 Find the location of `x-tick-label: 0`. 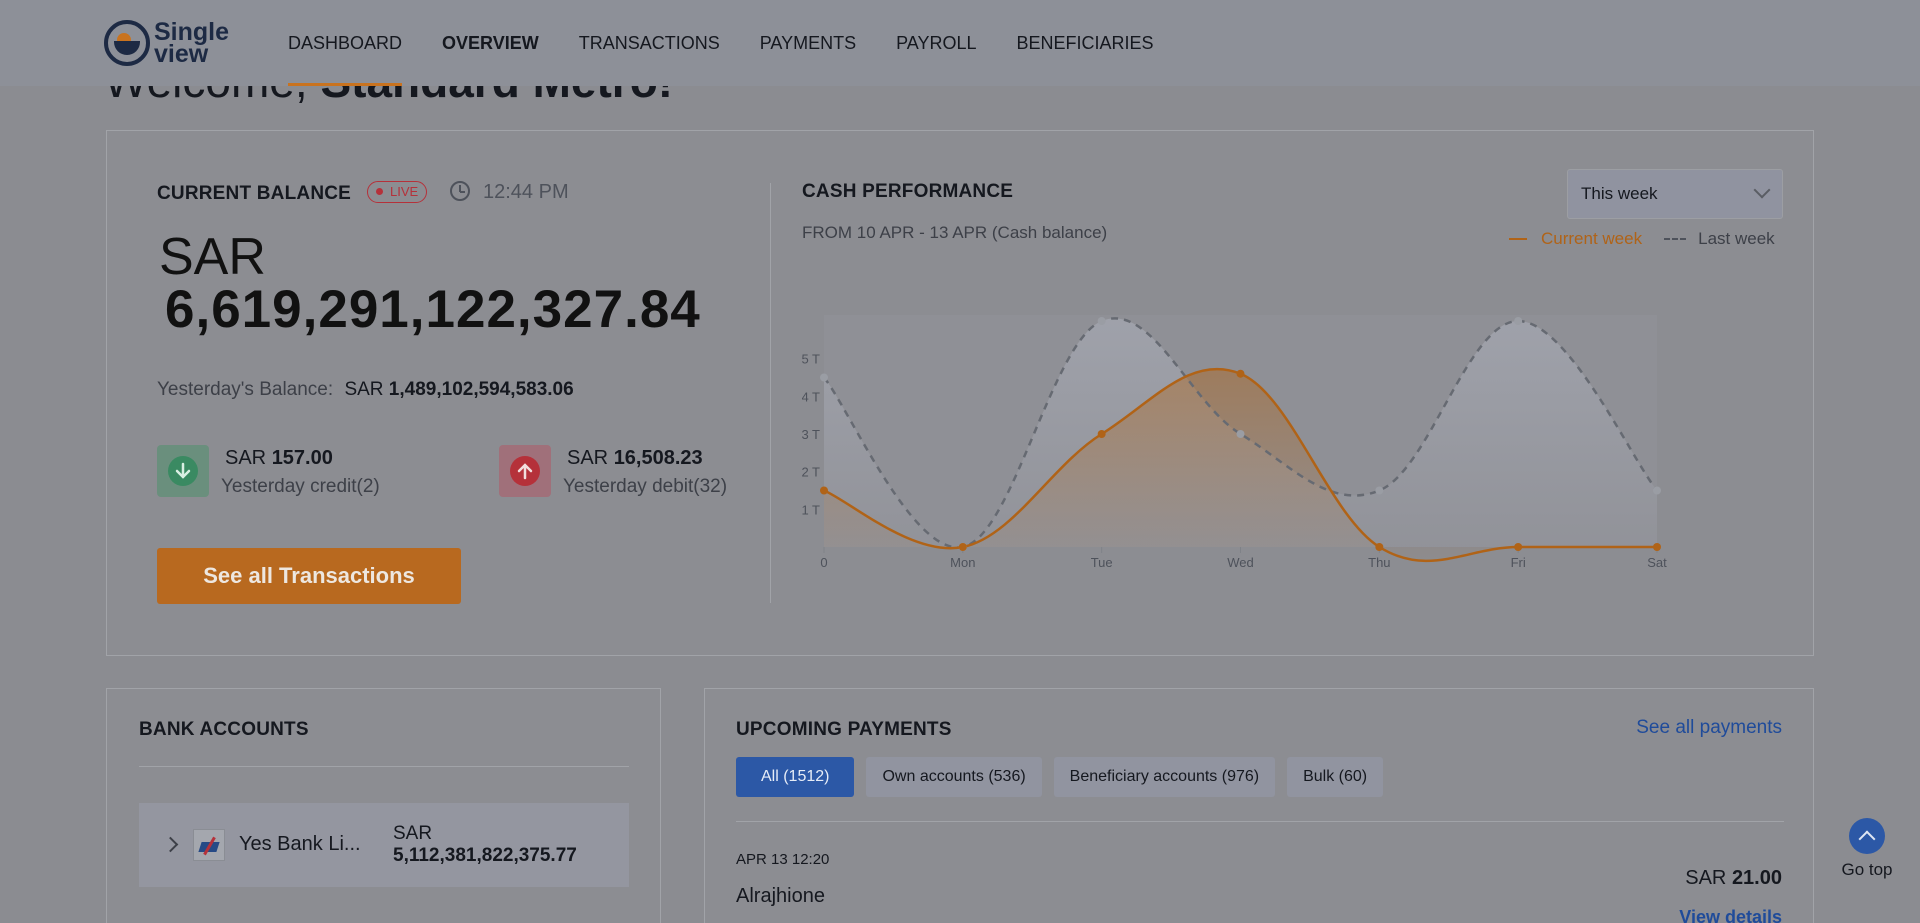

x-tick-label: 0 is located at coordinates (823, 562).